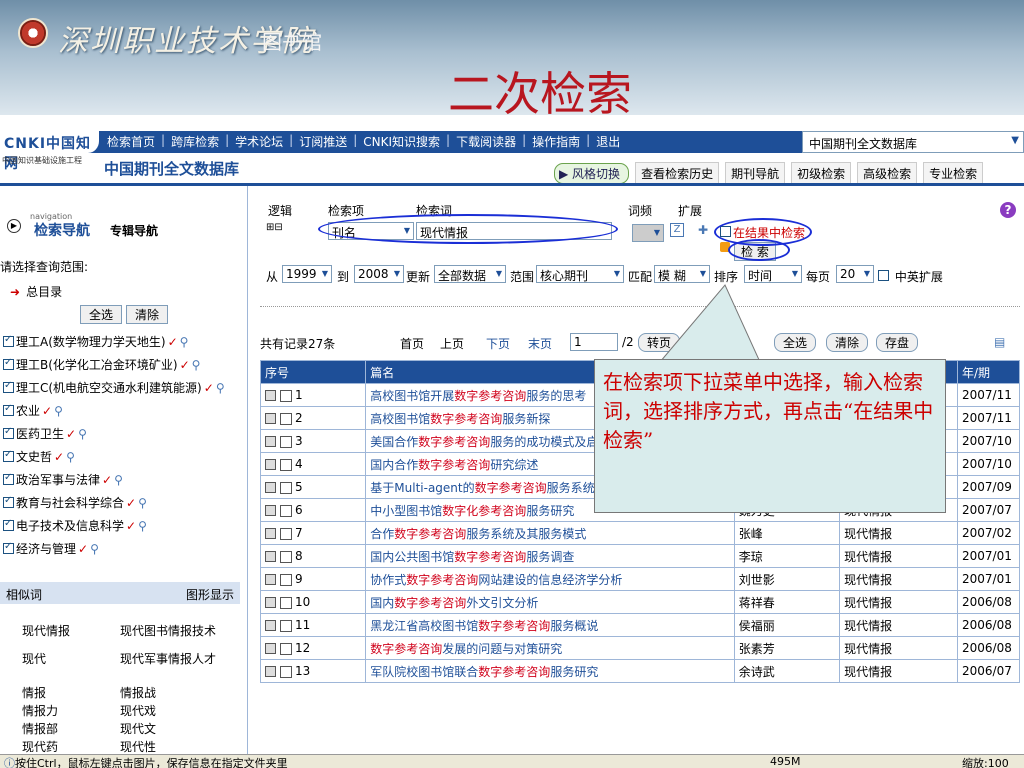 This screenshot has width=1024, height=768. Describe the element at coordinates (770, 436) in the screenshot. I see `callout-box: 在检索项下拉菜单中选择，输入检索词，选择排序方式，再点击“在结果中检索”` at that location.